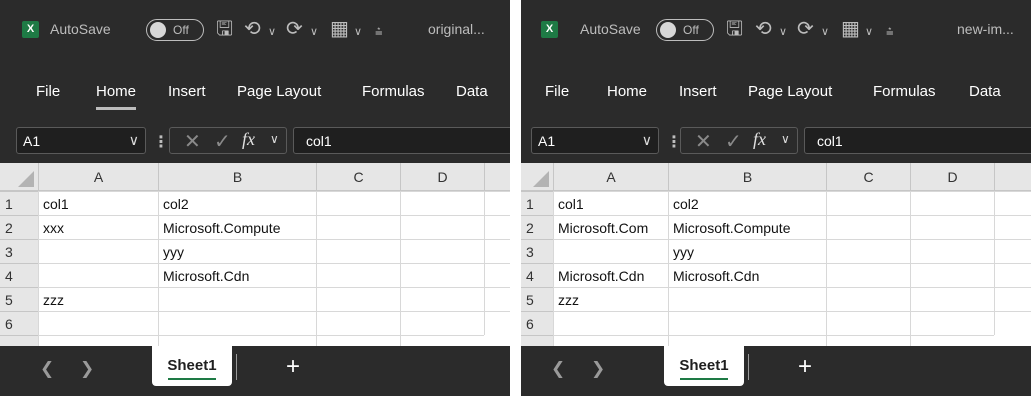  I want to click on name-box: A1 ∨, so click(81, 140).